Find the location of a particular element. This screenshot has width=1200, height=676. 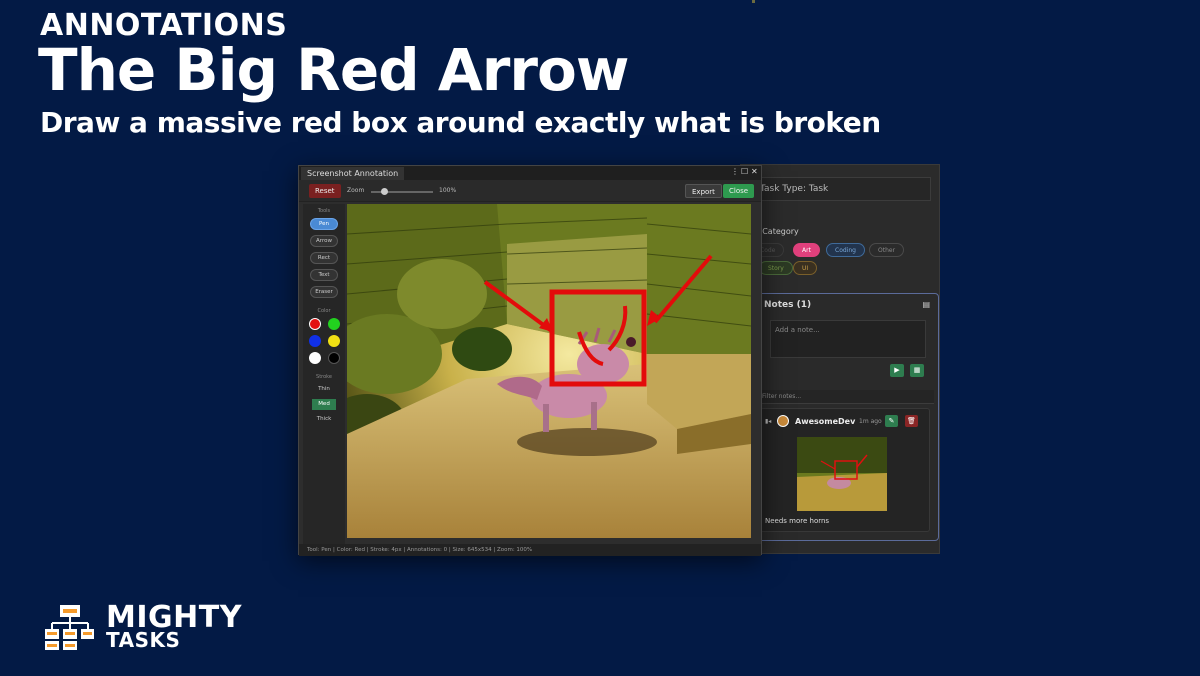

add-note-button: ▦ is located at coordinates (917, 370).